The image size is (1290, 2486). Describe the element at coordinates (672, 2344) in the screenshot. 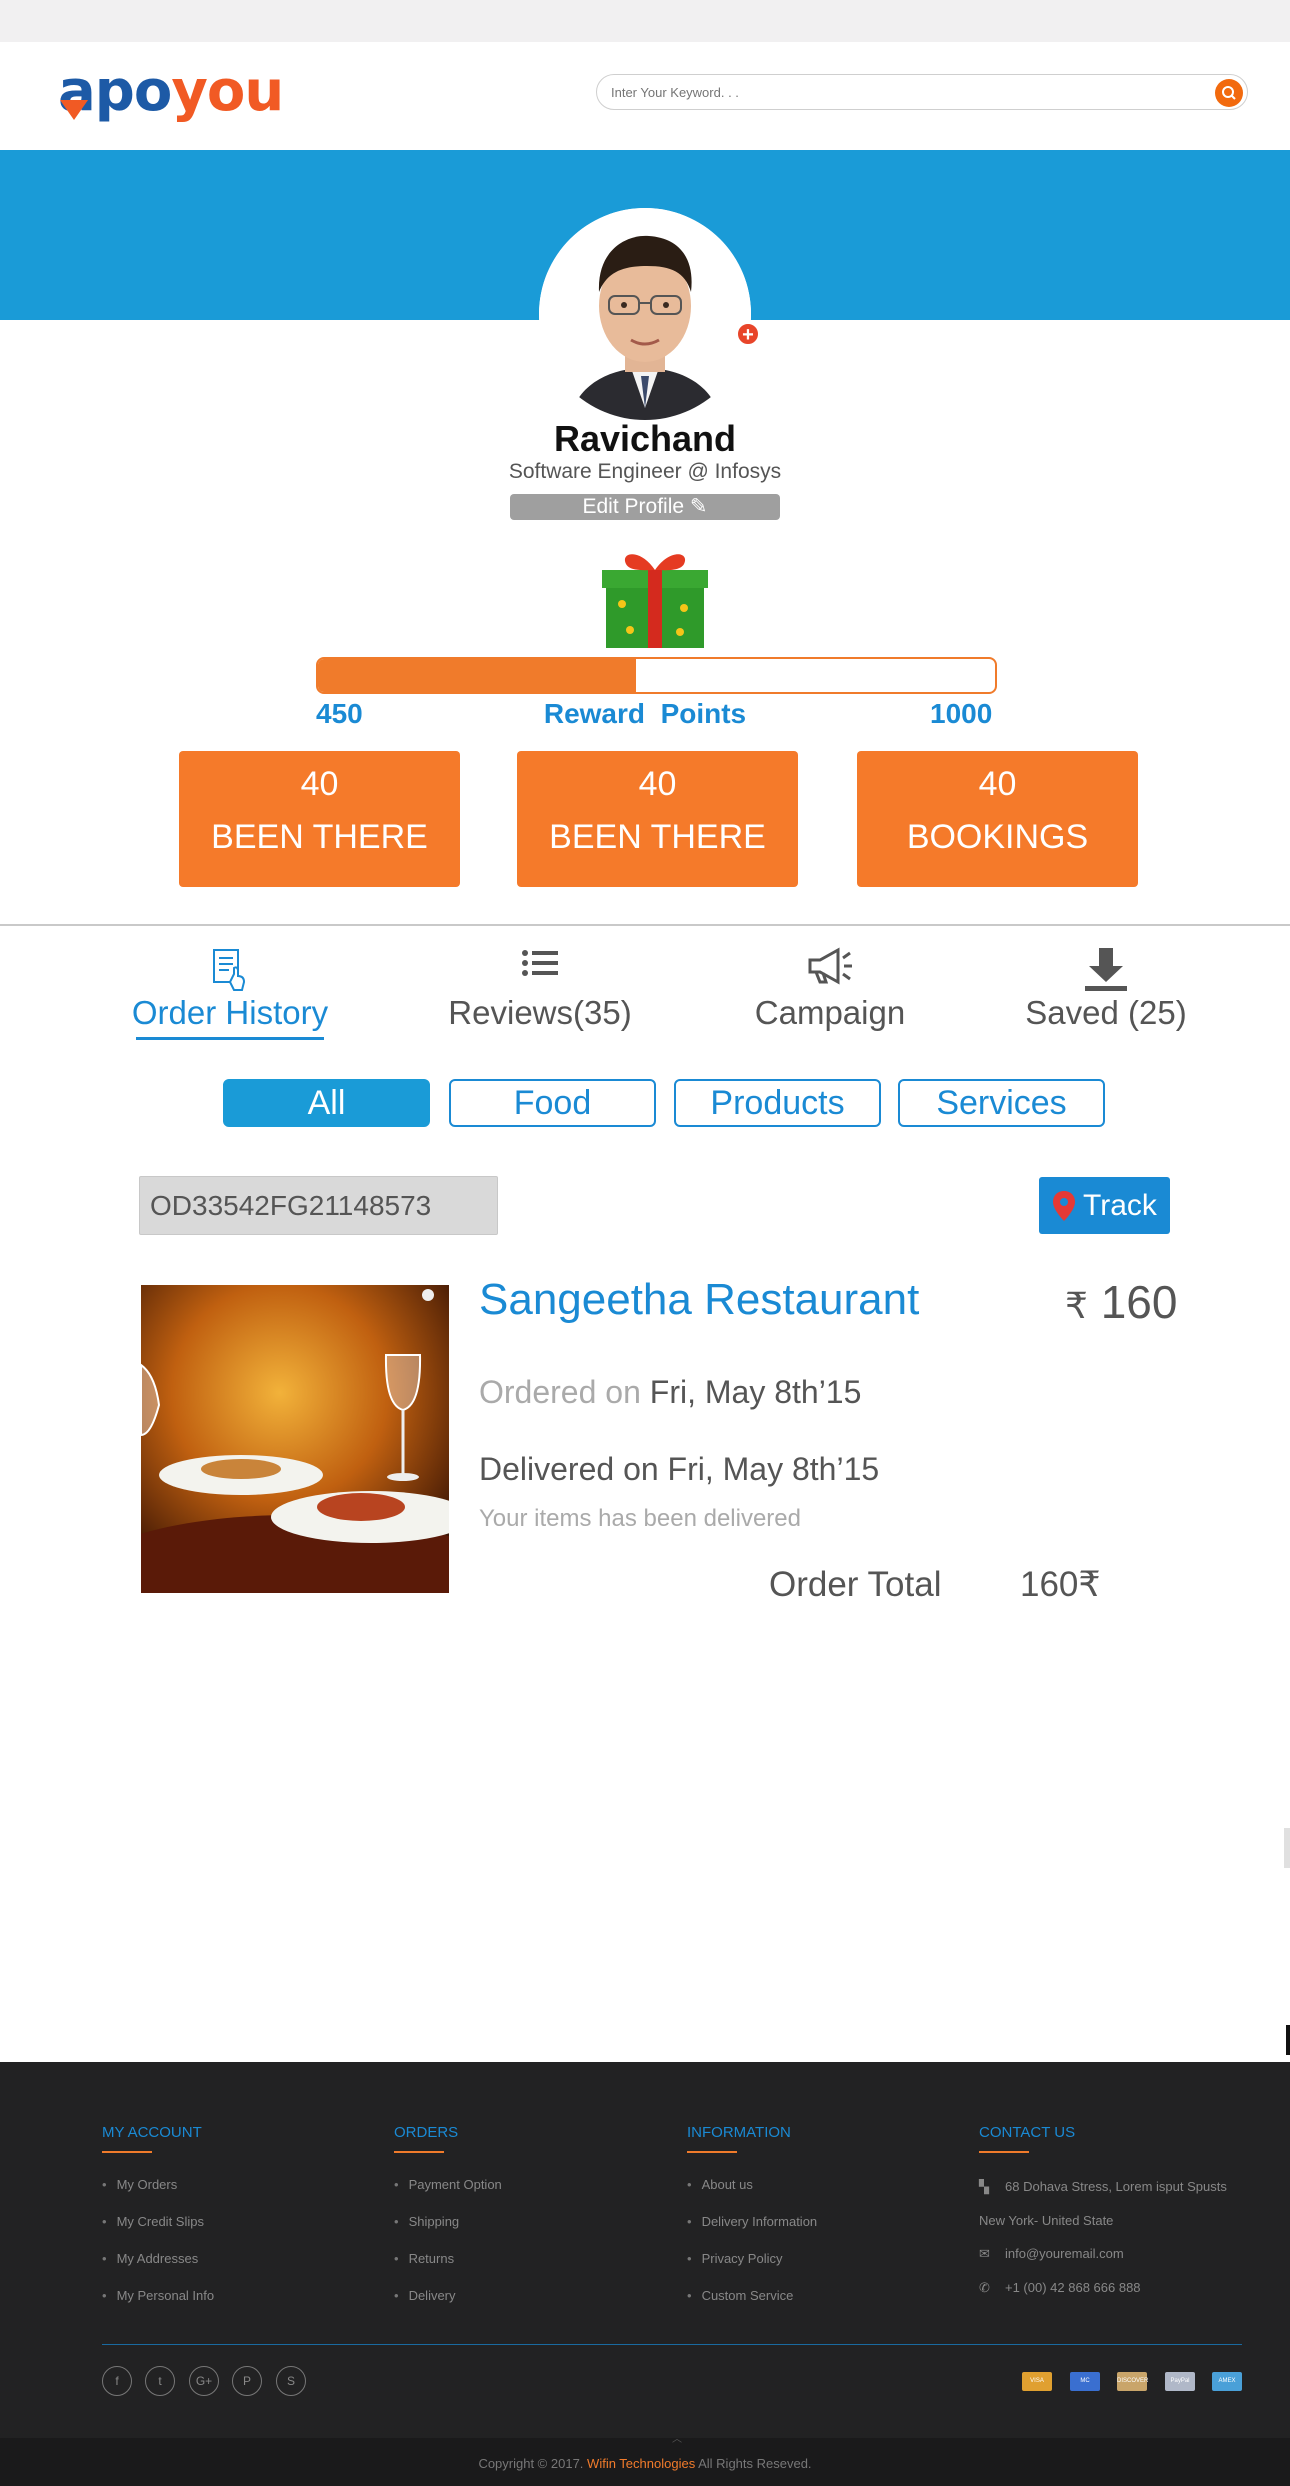

I see `footer-divider` at that location.